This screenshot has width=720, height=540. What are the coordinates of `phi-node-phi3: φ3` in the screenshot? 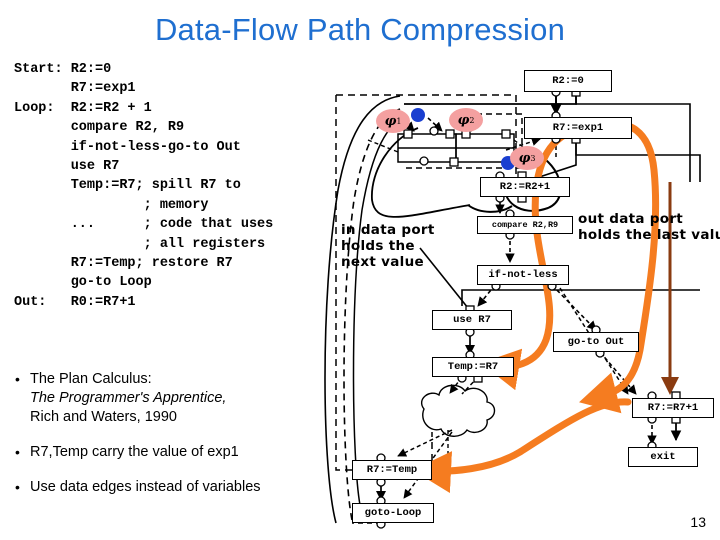 It's located at (527, 158).